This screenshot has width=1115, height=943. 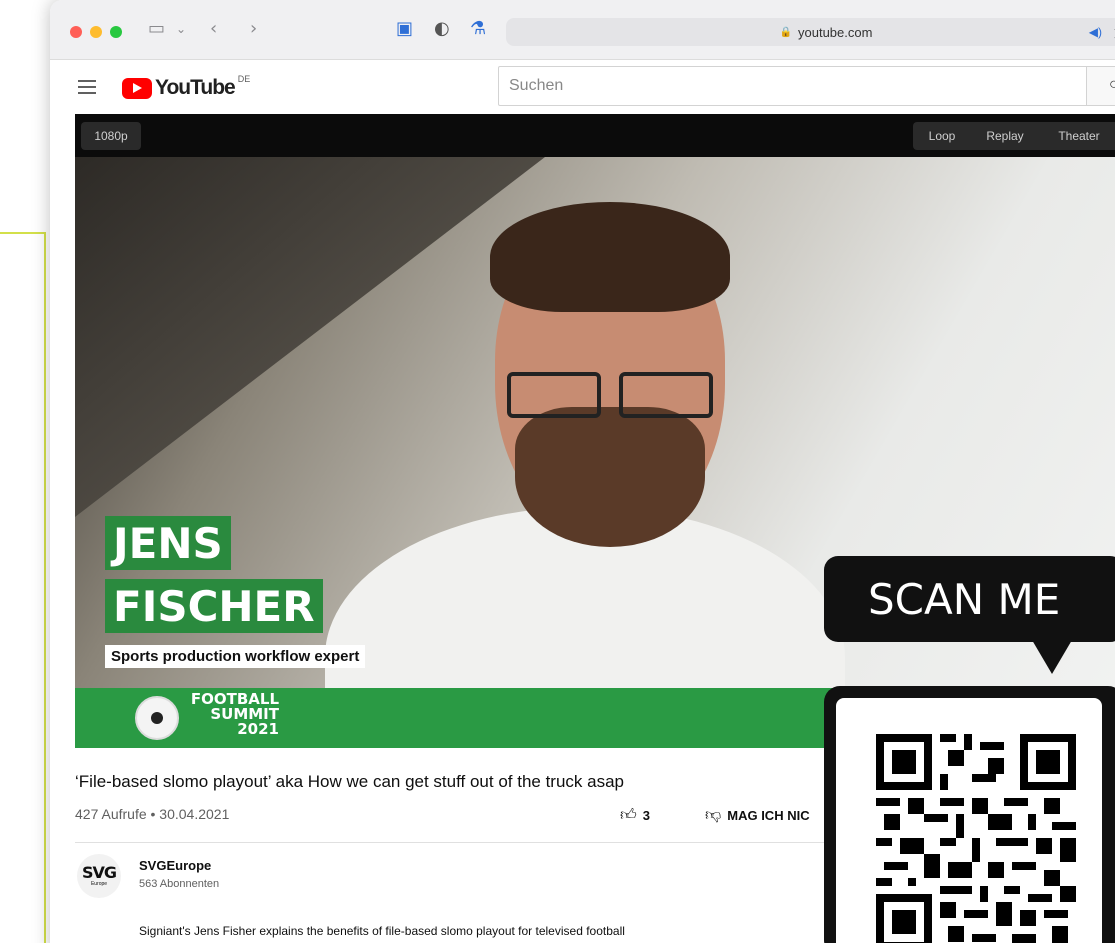 I want to click on dislike-button: 👎︎ MAG ICH NIC, so click(x=757, y=815).